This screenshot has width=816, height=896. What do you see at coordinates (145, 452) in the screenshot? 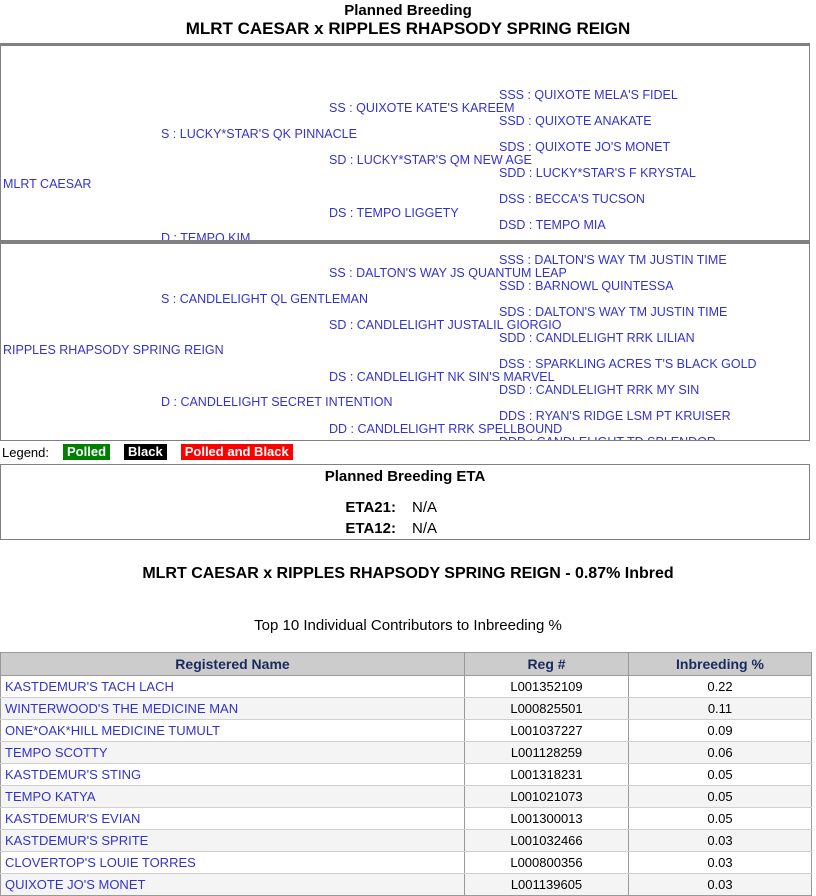
I see `legend-chip-black: Black` at bounding box center [145, 452].